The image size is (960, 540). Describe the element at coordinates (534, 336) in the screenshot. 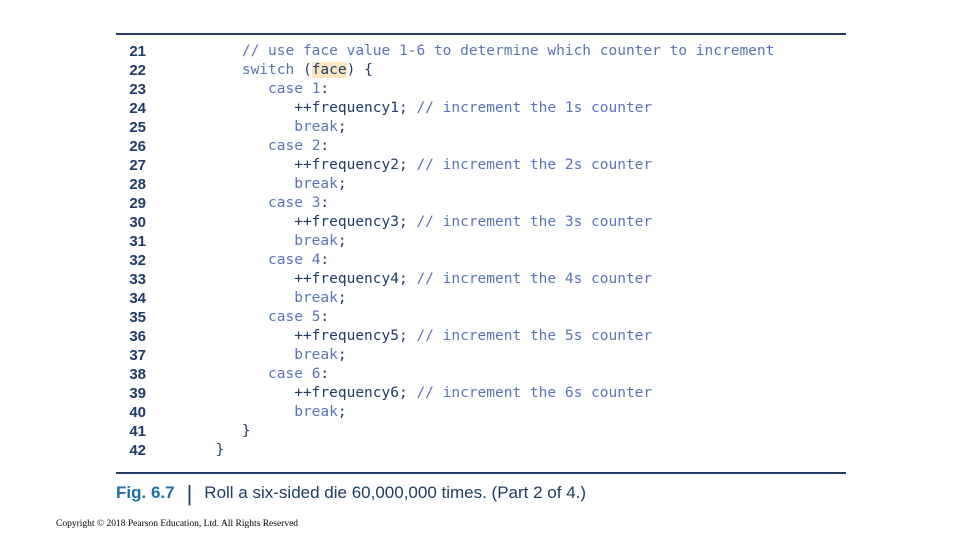

I see `code-token: // increment the 5s counter` at that location.